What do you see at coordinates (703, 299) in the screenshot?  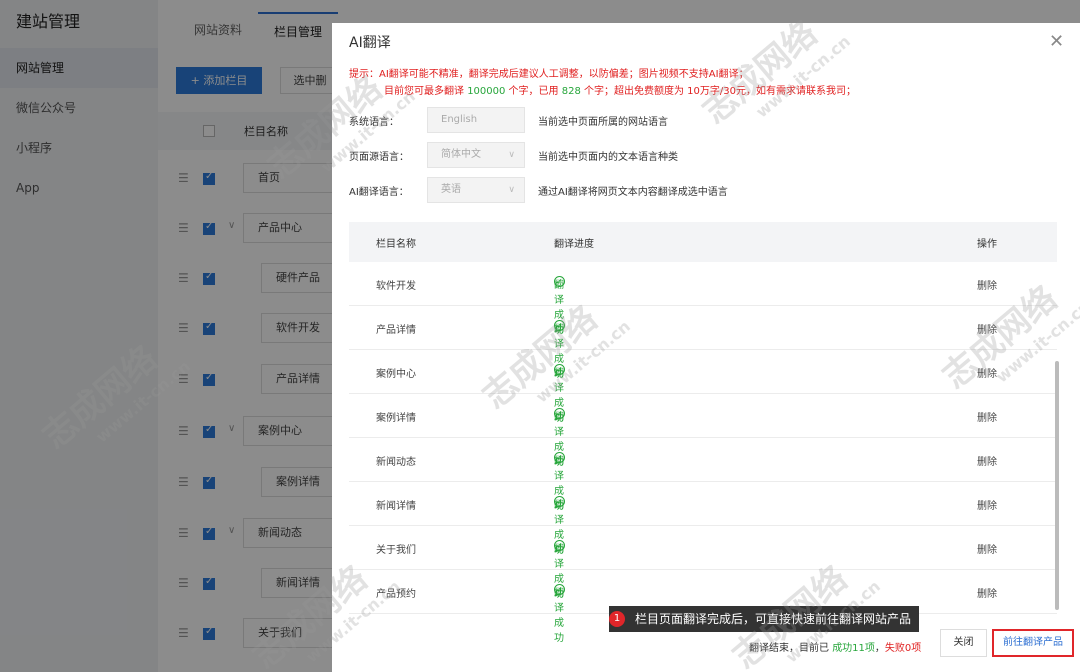 I see `table-row: 软件开发 ✓ 翻译成功 删除` at bounding box center [703, 299].